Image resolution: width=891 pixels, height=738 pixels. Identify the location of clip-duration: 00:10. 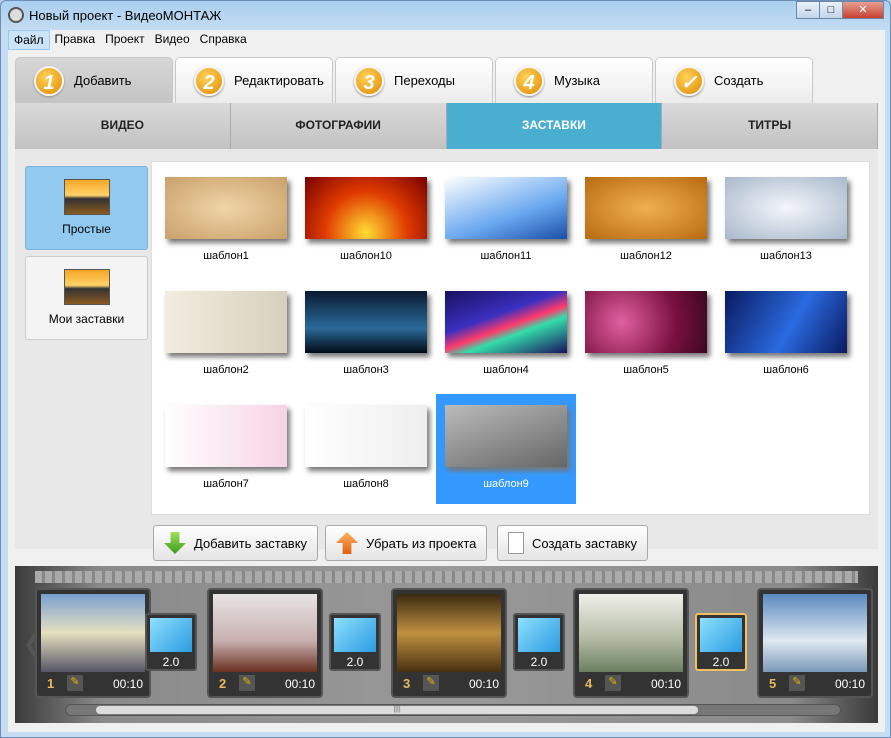
(483, 684).